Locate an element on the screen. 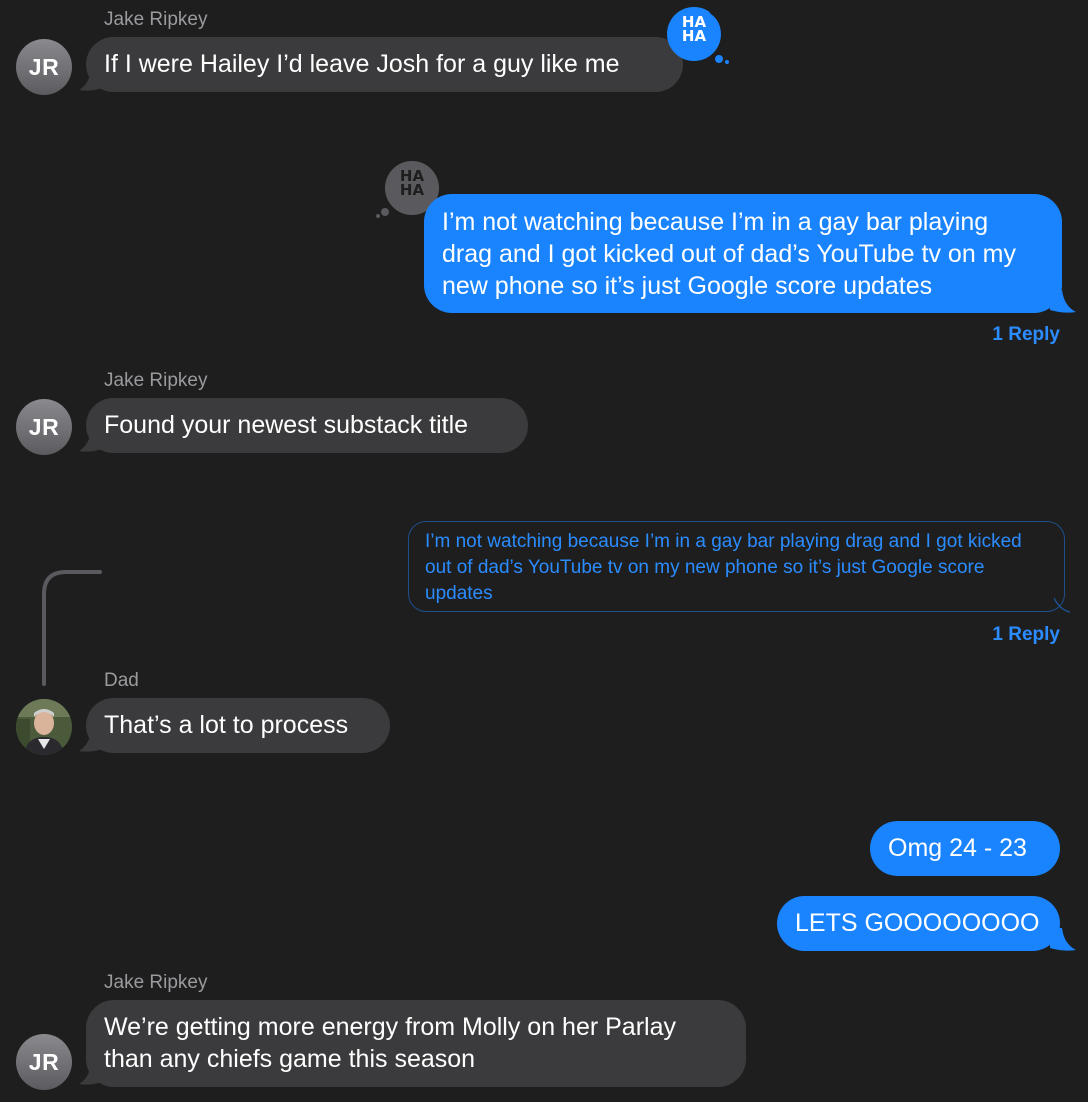 This screenshot has width=1088, height=1102. dad-photo is located at coordinates (44, 727).